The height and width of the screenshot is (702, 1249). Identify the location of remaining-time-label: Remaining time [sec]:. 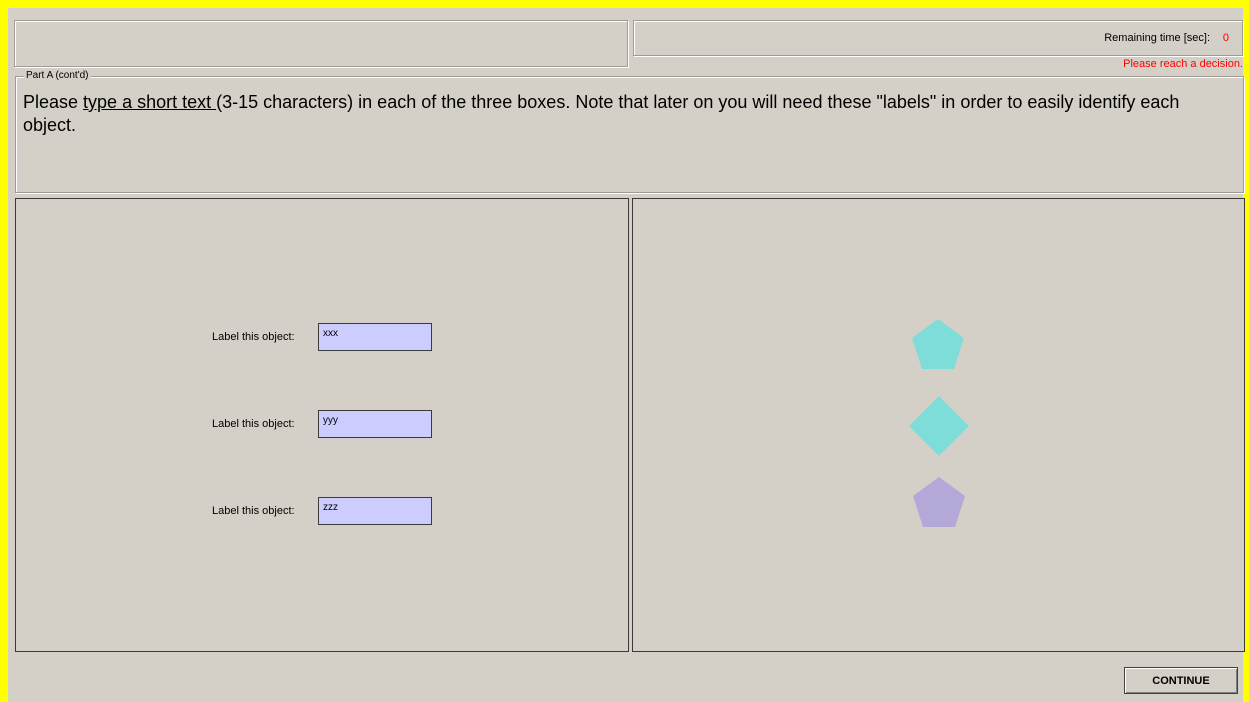
(1157, 38).